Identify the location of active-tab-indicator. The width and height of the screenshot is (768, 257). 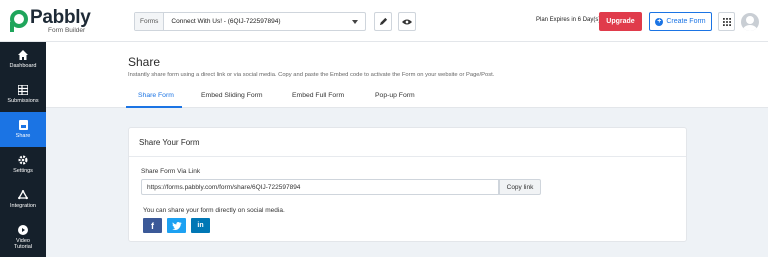
(154, 107).